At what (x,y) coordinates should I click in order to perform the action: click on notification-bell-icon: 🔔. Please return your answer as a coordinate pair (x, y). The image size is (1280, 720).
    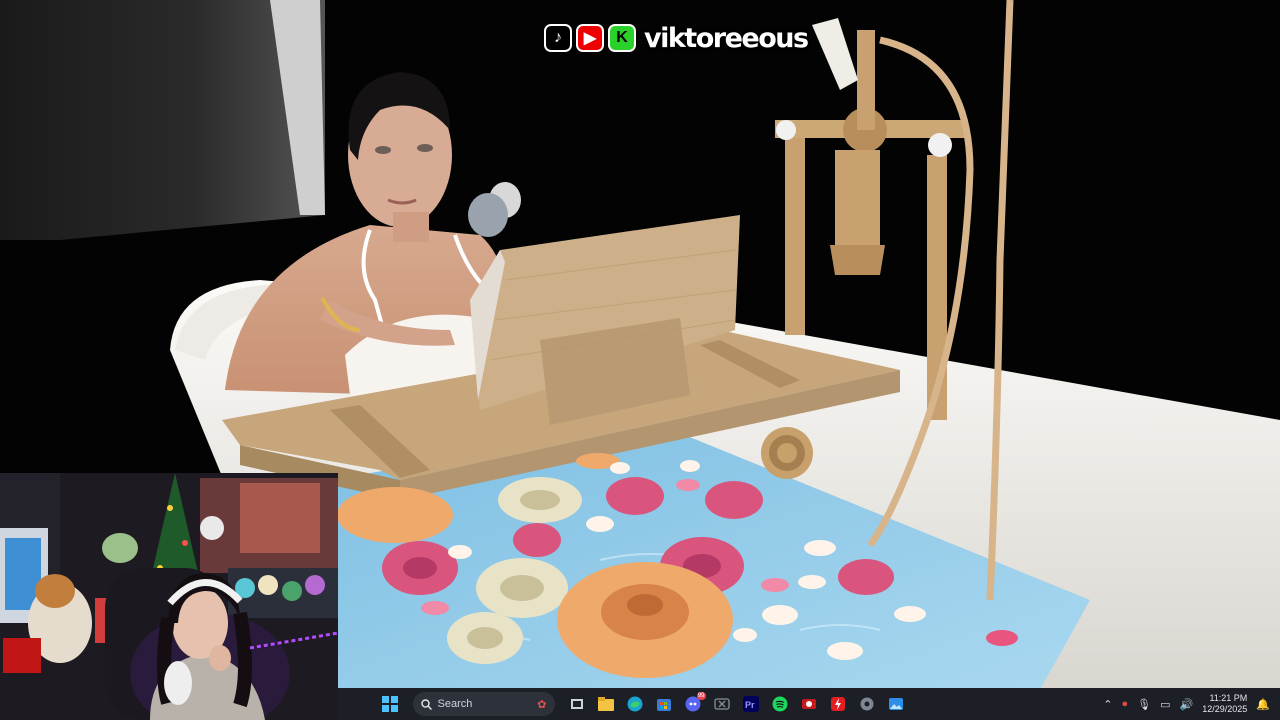
    Looking at the image, I should click on (1263, 704).